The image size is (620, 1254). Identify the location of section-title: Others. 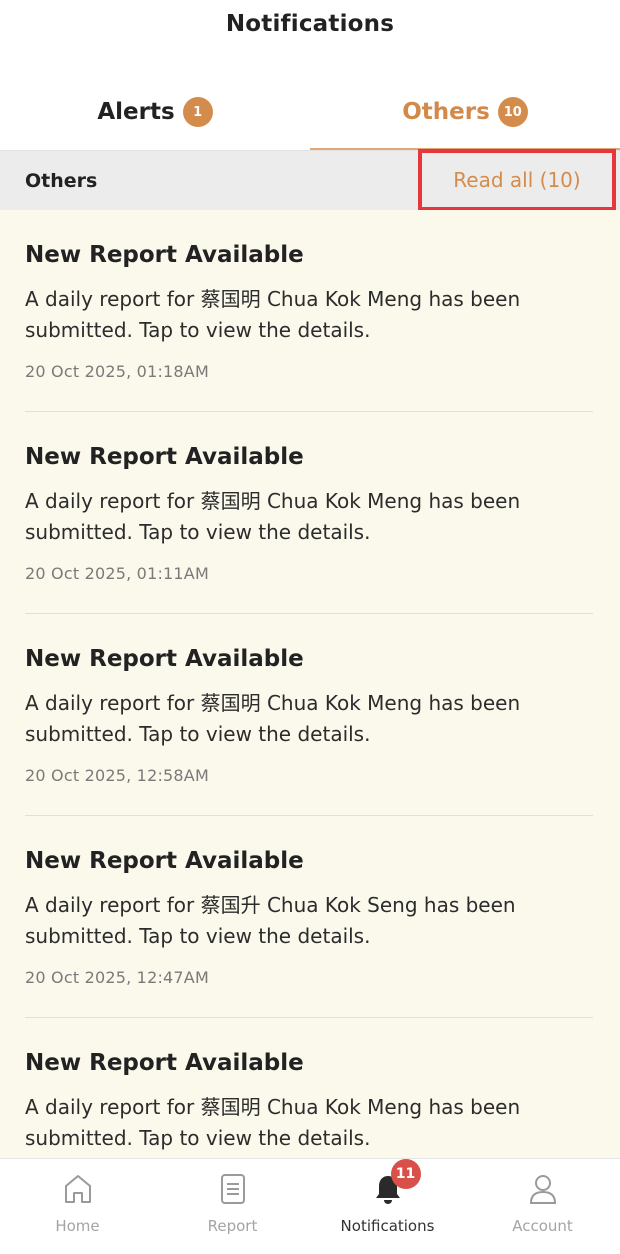
(61, 180).